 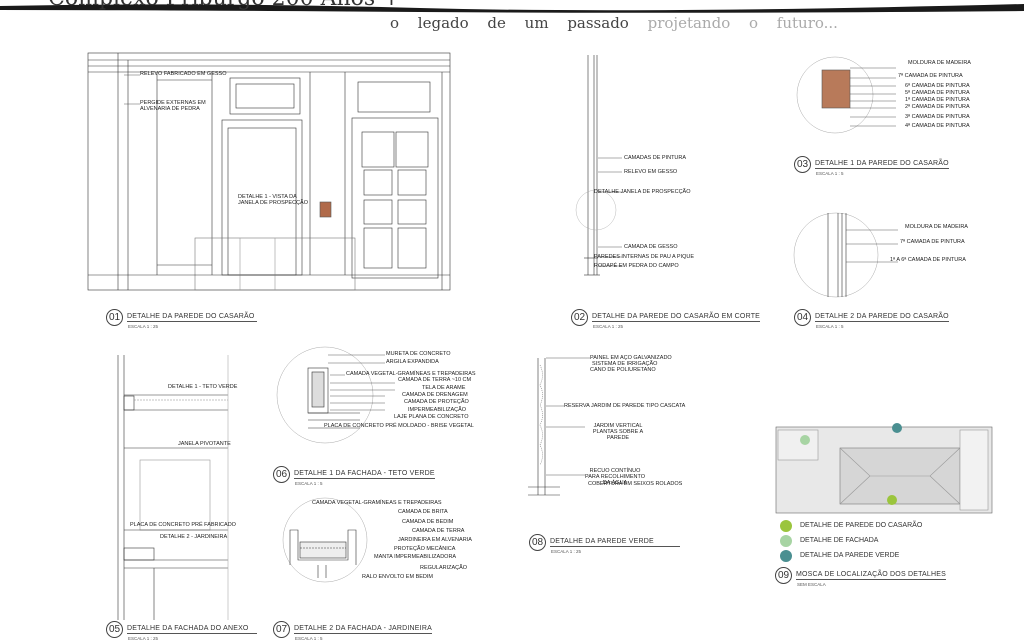 What do you see at coordinates (839, 540) in the screenshot?
I see `legend-label: DETALHE DE FACHADA` at bounding box center [839, 540].